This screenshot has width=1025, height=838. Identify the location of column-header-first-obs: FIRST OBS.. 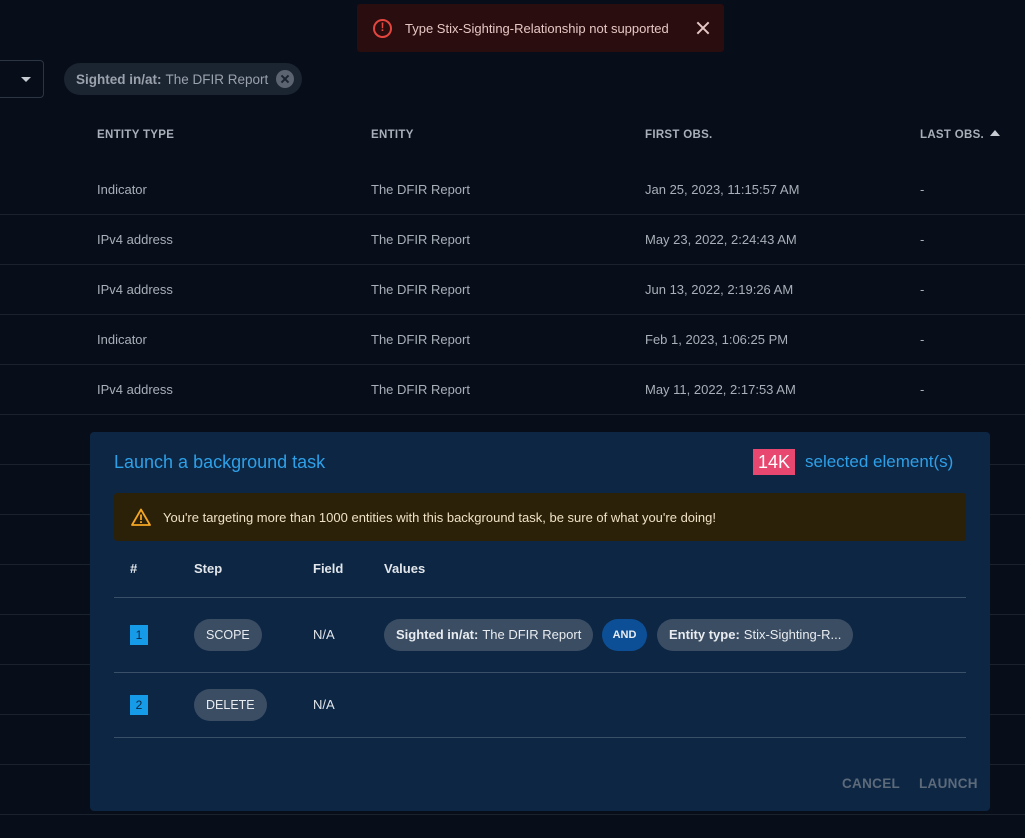
(679, 135).